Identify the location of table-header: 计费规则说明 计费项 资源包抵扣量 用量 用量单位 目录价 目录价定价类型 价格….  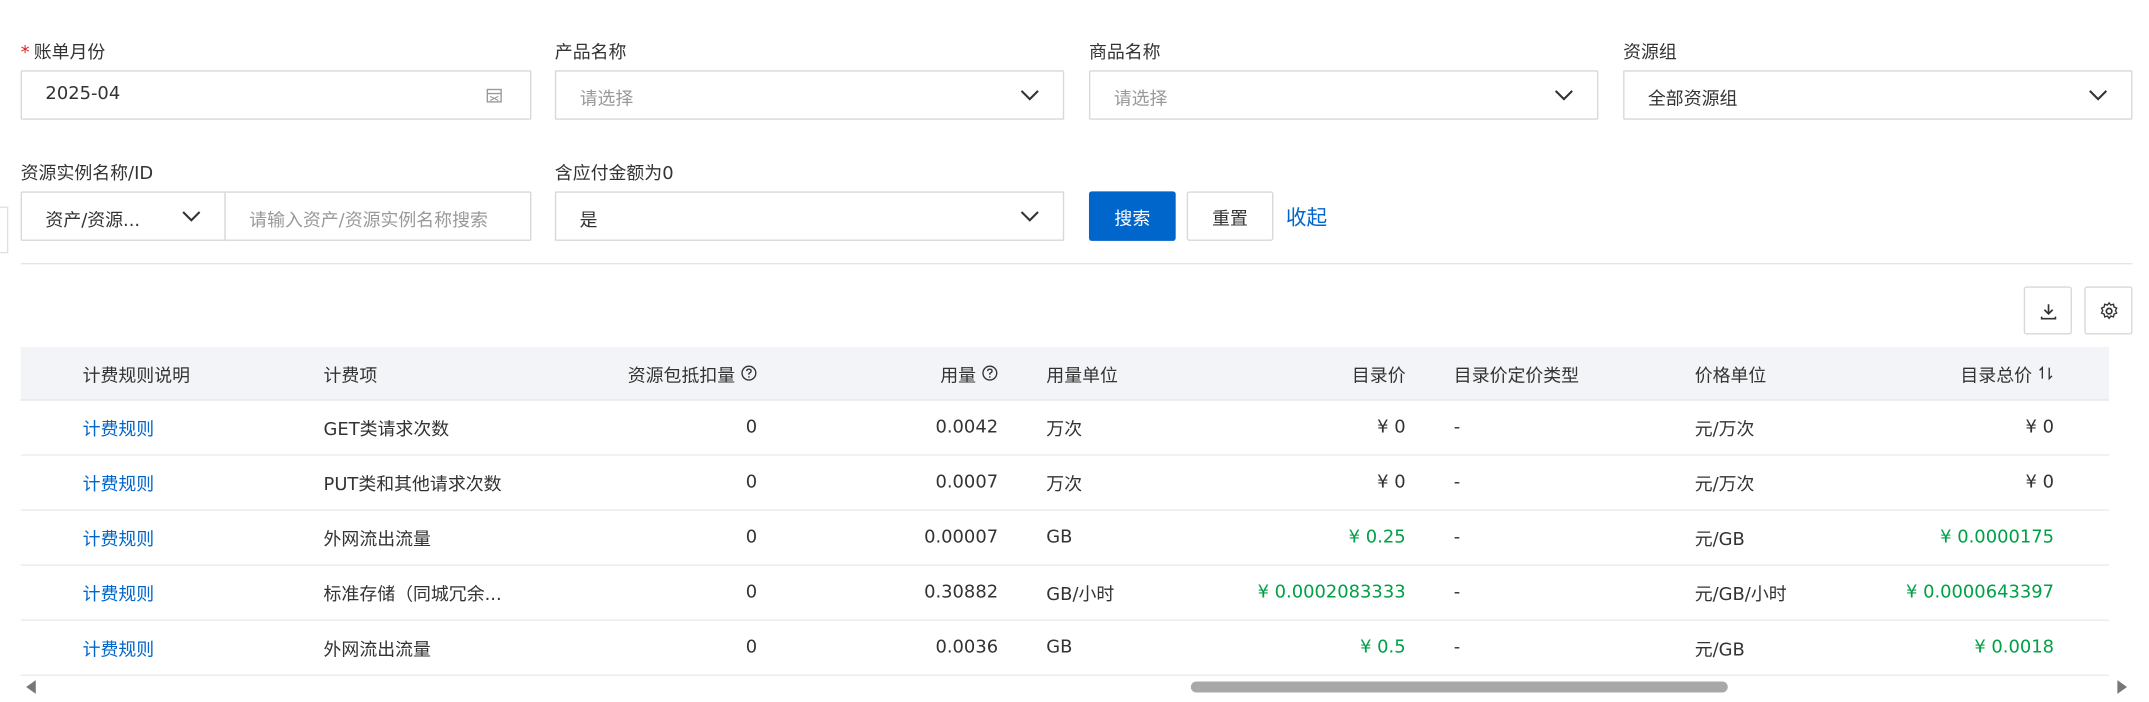
(1065, 373).